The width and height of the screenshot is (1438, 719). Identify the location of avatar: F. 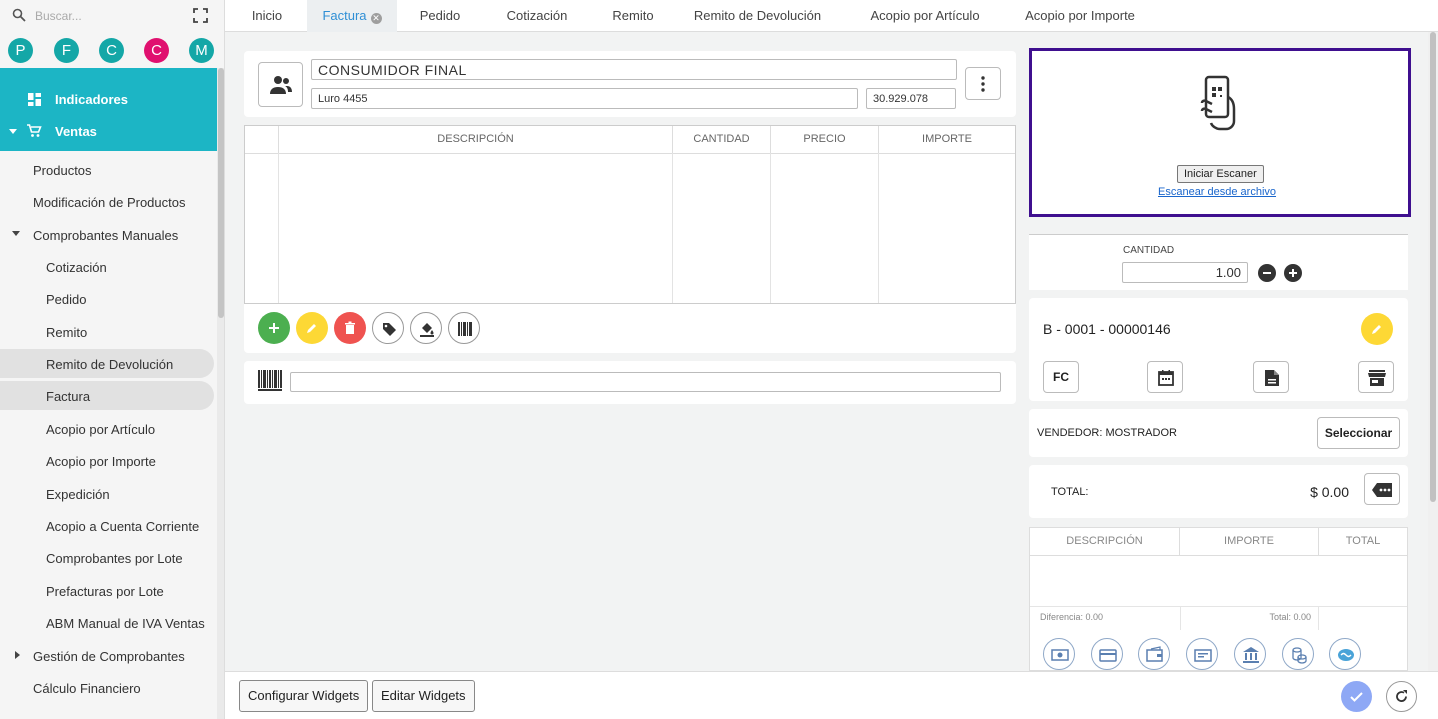
(66, 50).